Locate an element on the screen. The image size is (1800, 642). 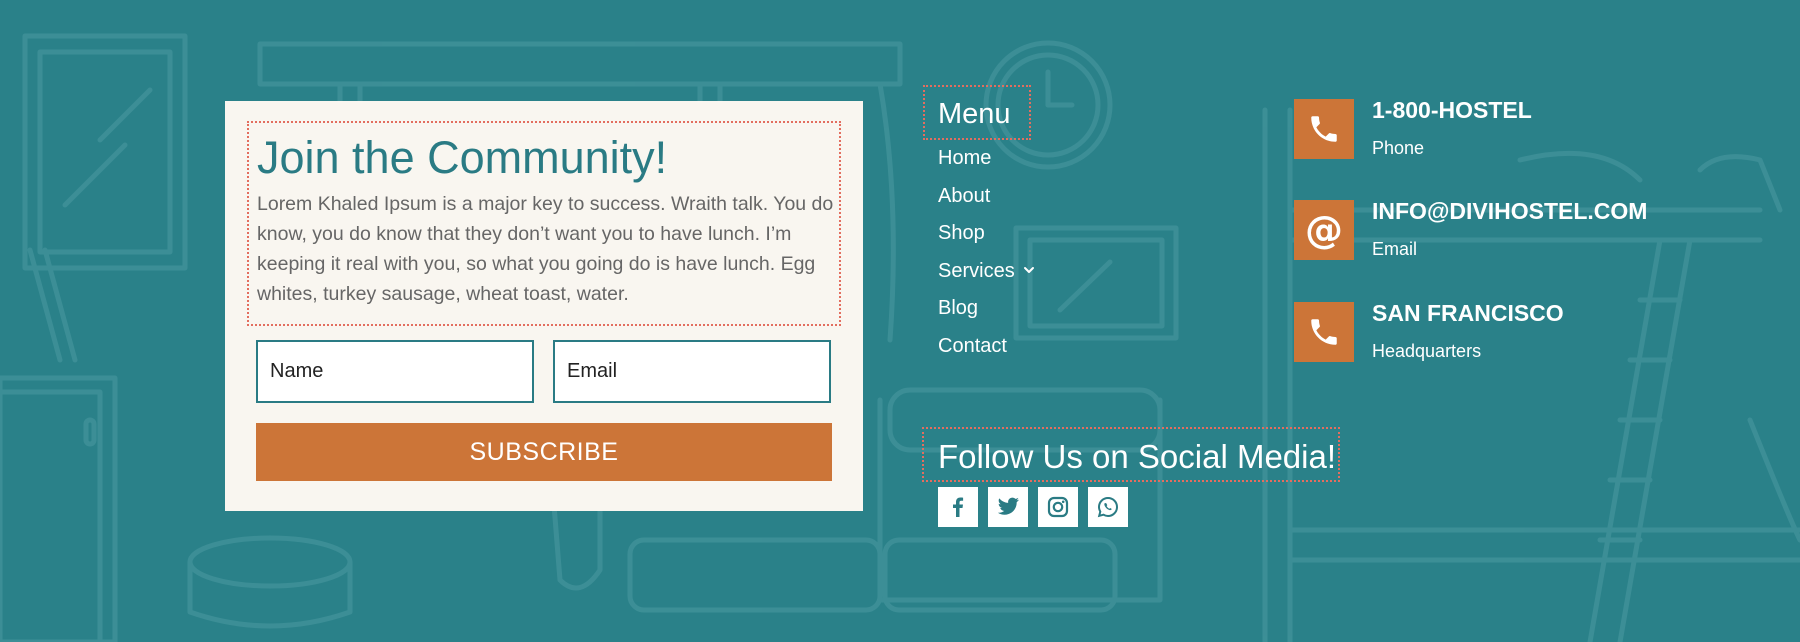
menu-item-label: Contact is located at coordinates (972, 346).